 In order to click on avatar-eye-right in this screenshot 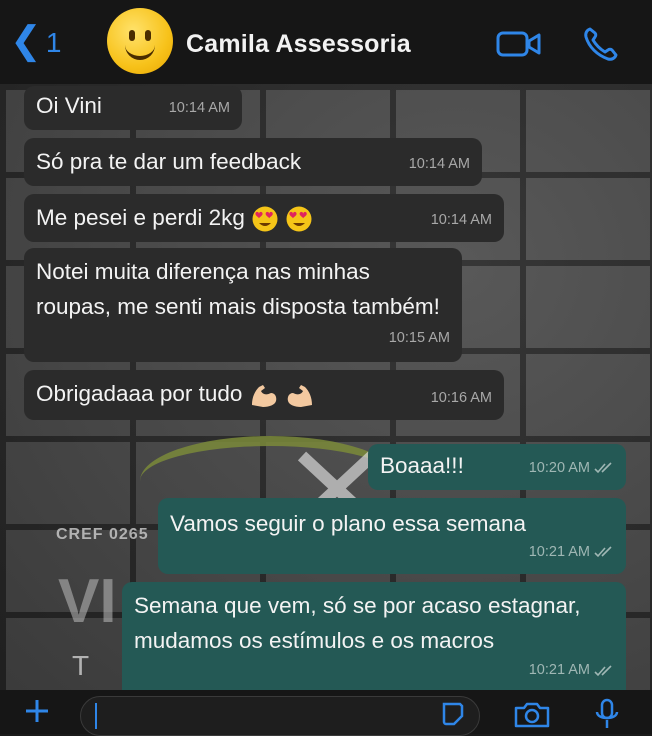, I will do `click(148, 35)`.